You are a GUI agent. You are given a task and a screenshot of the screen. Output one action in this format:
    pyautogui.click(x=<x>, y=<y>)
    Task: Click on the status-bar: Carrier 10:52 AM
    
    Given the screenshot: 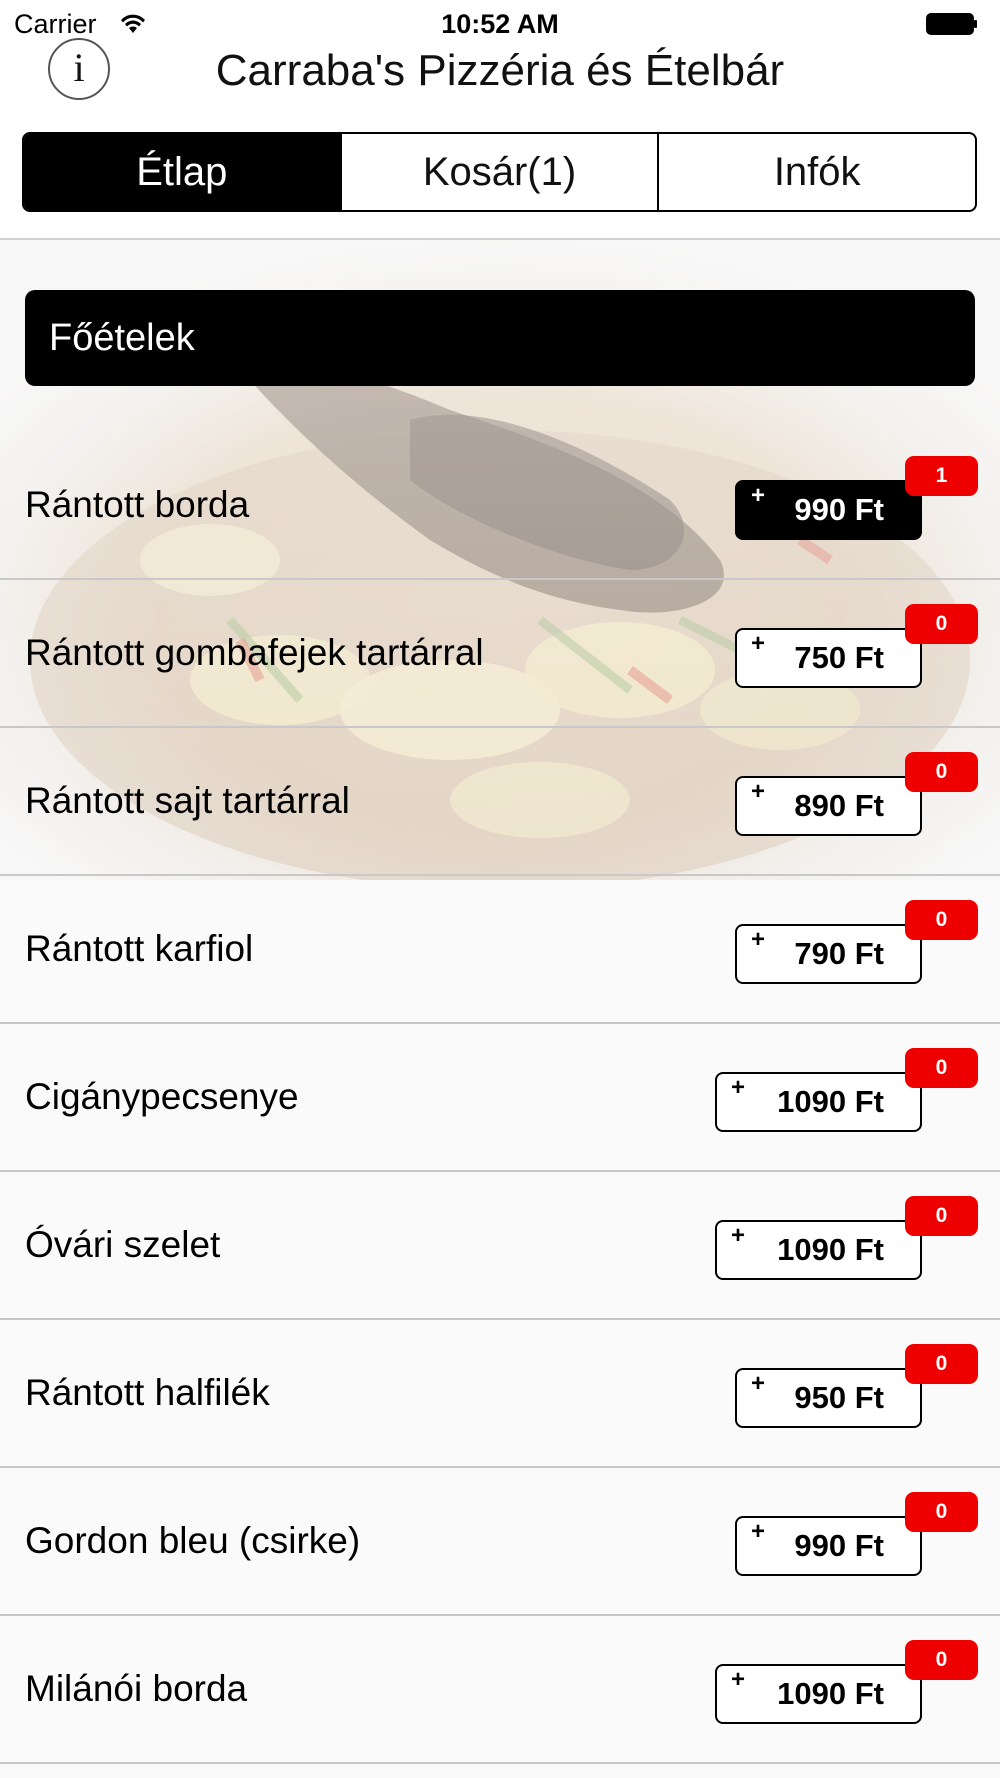 What is the action you would take?
    pyautogui.click(x=500, y=25)
    